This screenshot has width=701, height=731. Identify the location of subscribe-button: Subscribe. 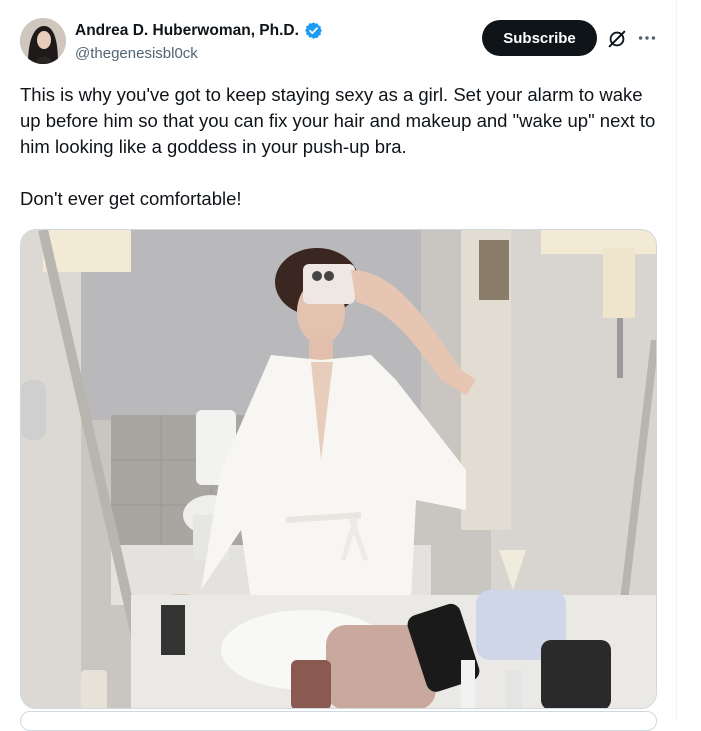
(539, 38).